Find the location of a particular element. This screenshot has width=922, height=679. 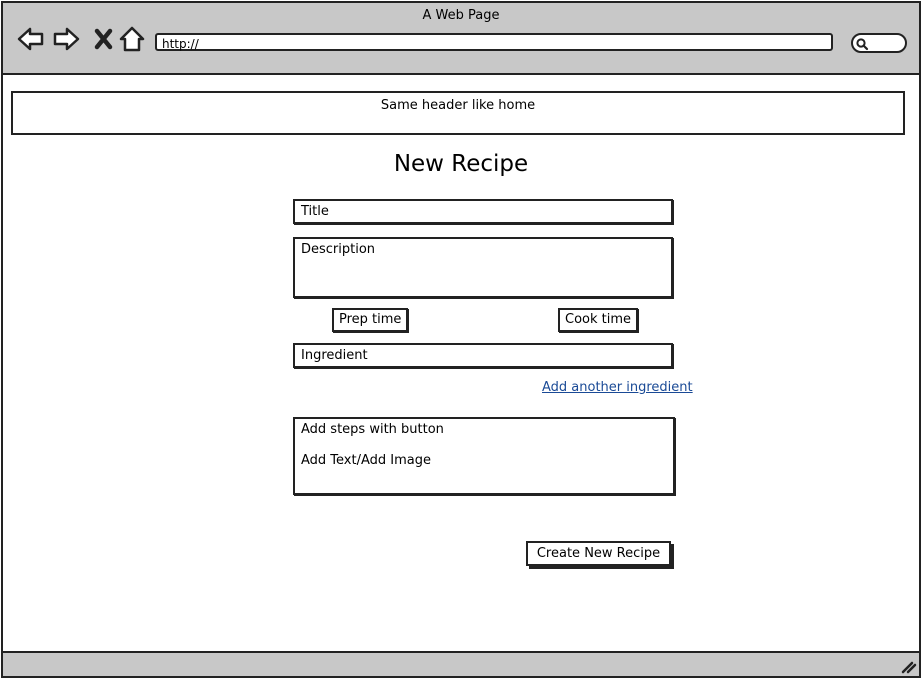

add-ingredient-link: Add another ingredient is located at coordinates (617, 387).